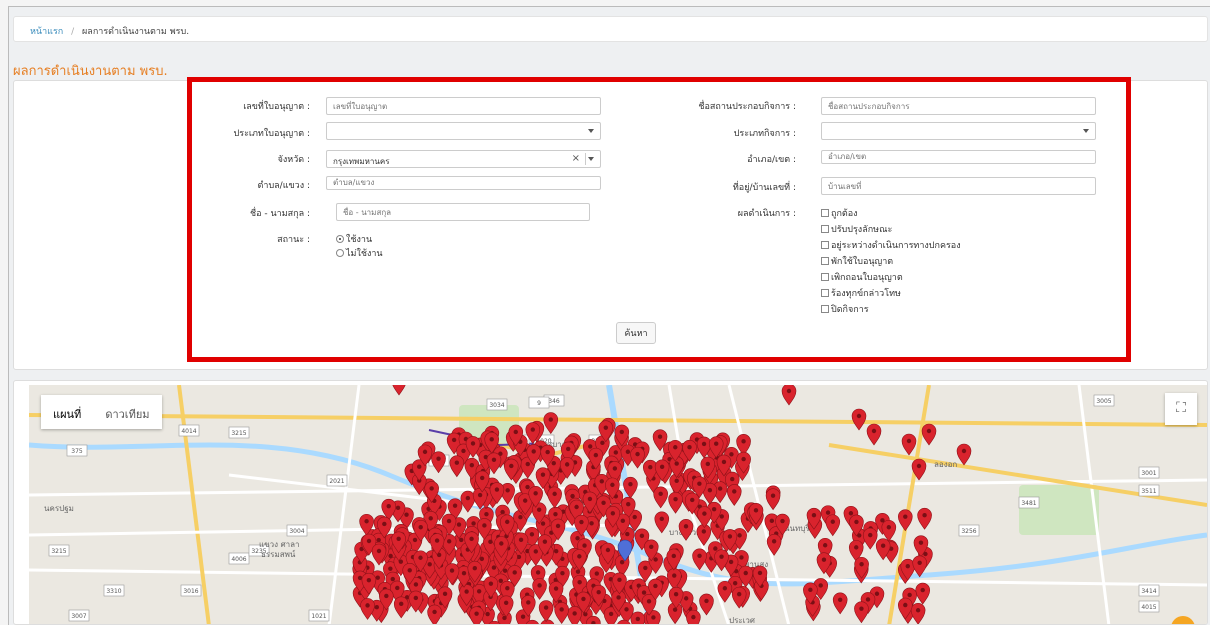 This screenshot has height=625, width=1210. What do you see at coordinates (463, 183) in the screenshot?
I see `subdistrict-input` at bounding box center [463, 183].